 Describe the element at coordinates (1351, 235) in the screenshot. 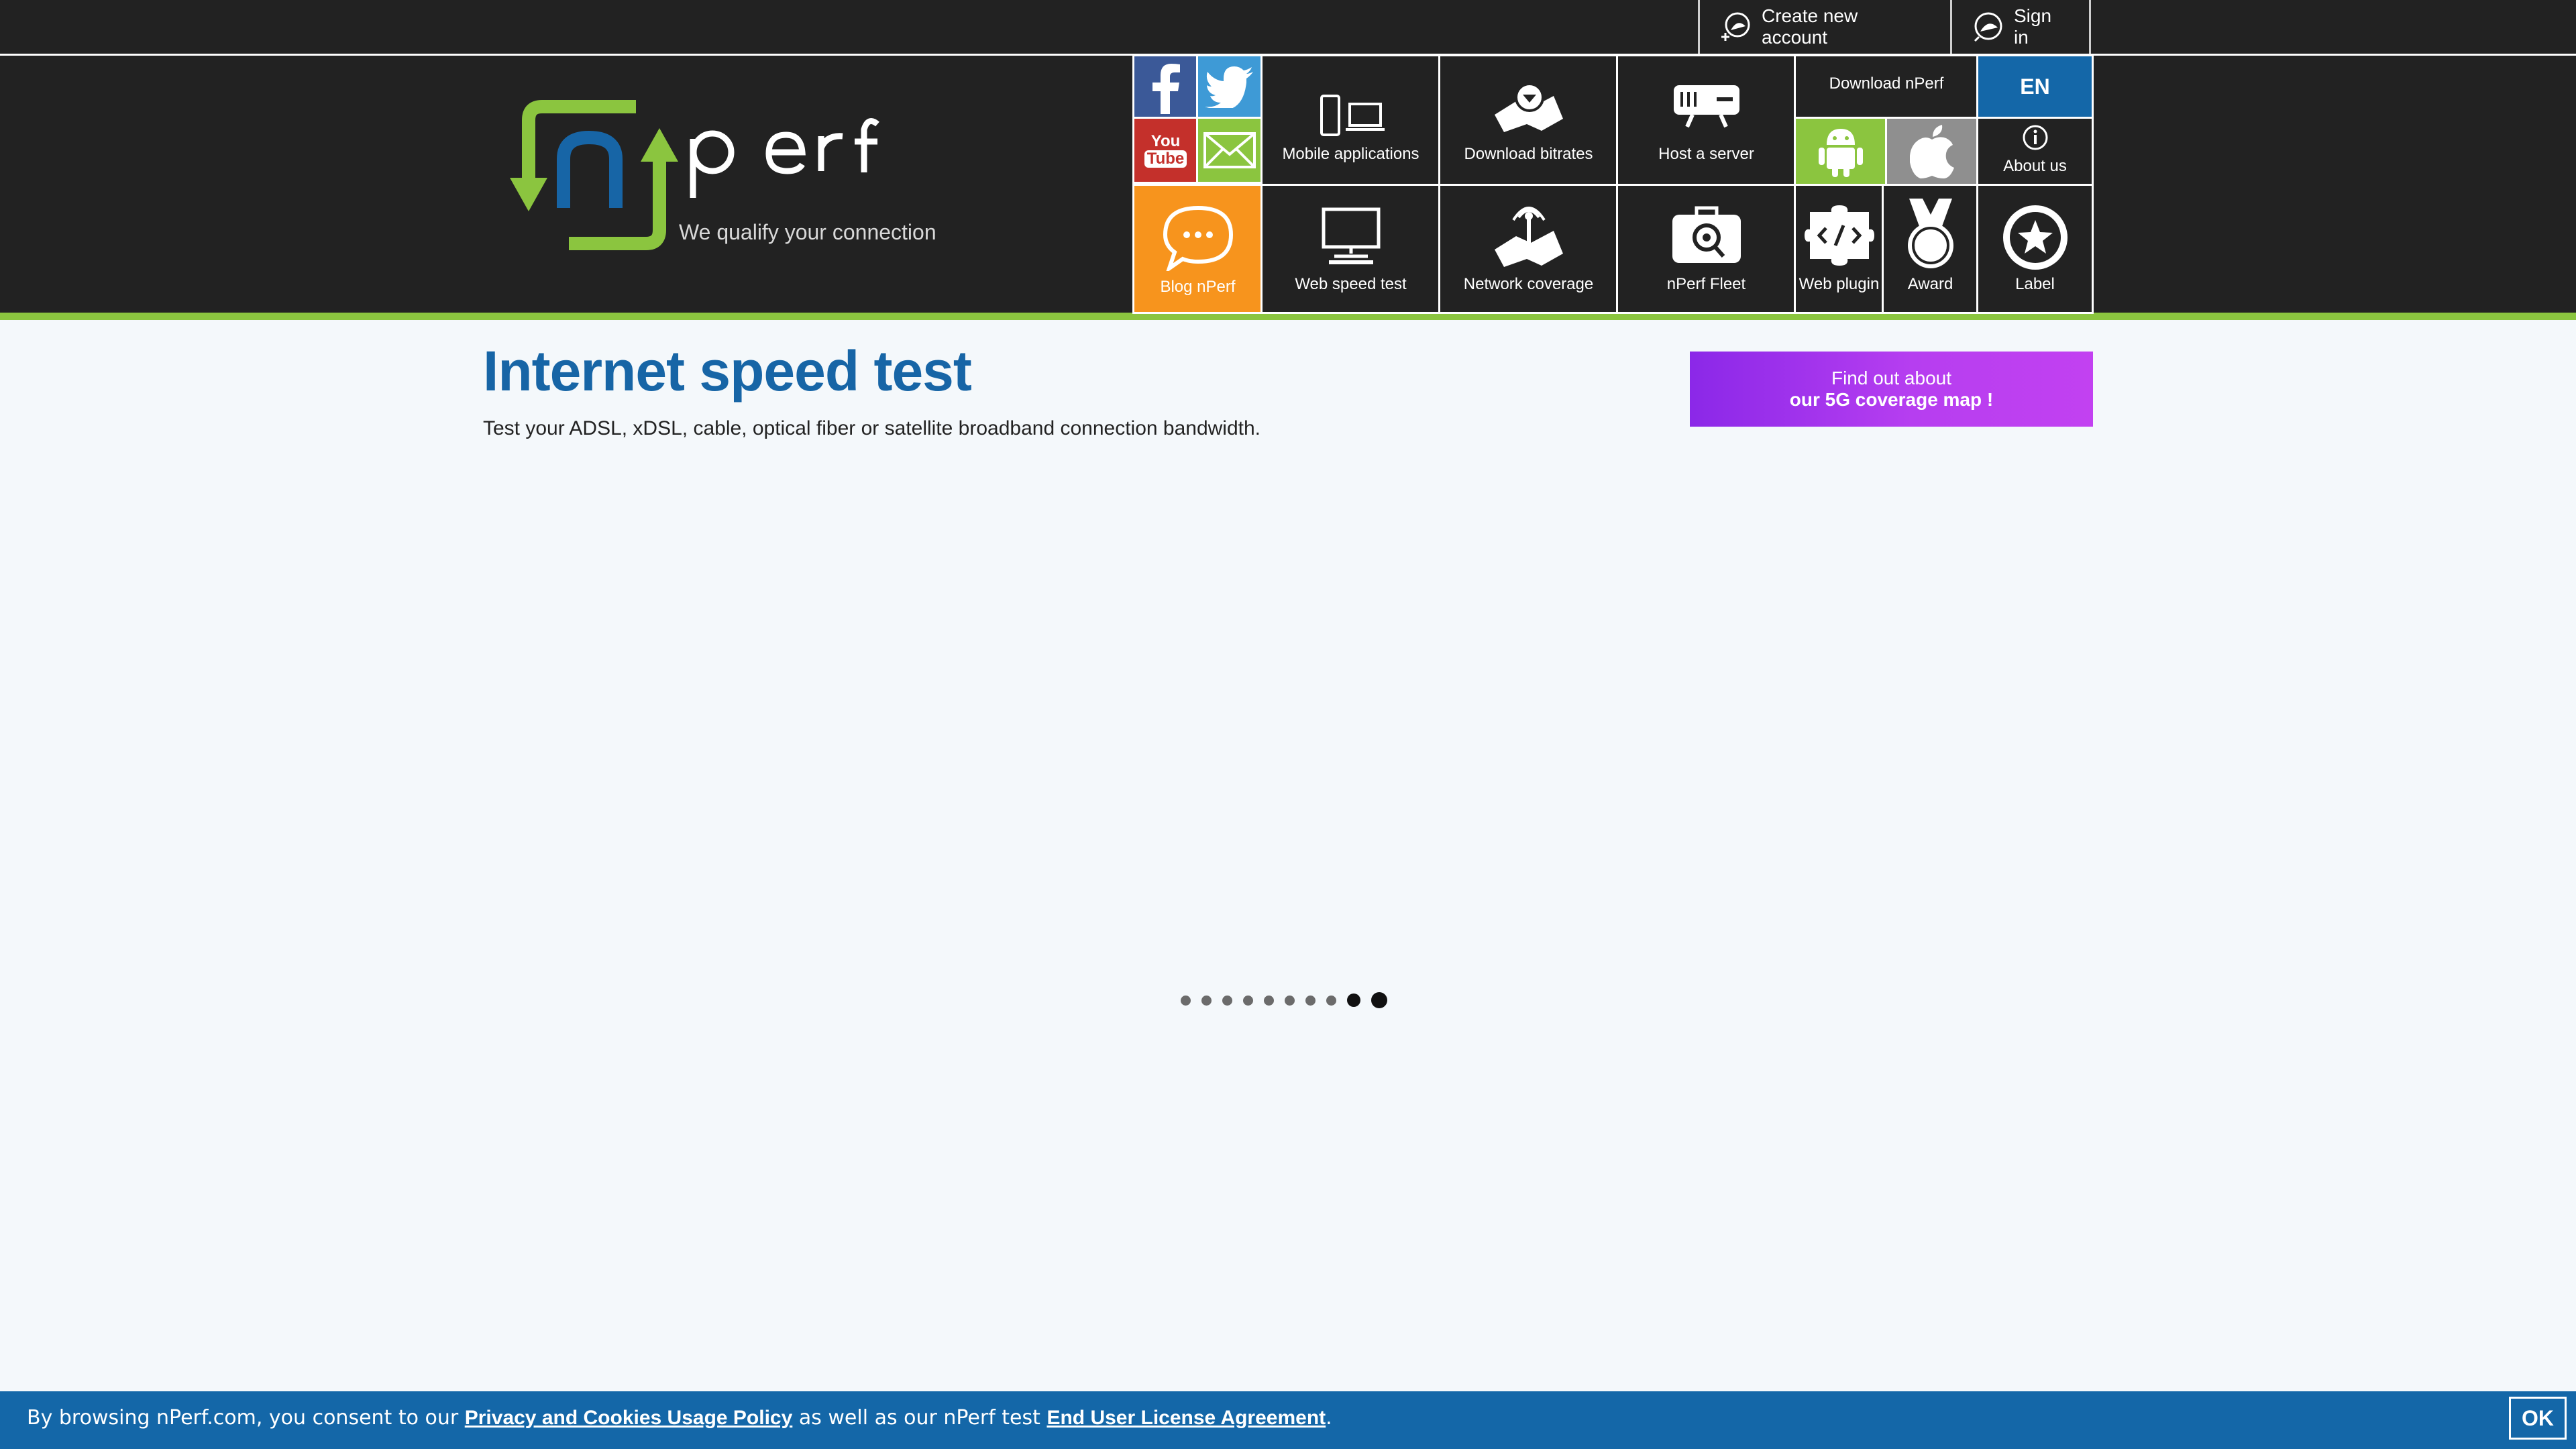

I see `desktop-icon` at that location.